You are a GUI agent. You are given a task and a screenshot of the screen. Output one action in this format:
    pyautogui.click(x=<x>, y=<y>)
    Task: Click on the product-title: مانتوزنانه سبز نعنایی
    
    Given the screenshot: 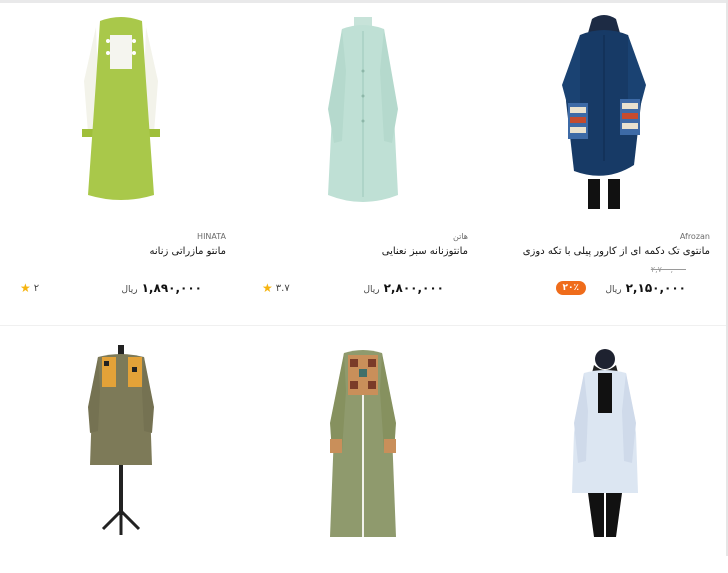 What is the action you would take?
    pyautogui.click(x=360, y=251)
    